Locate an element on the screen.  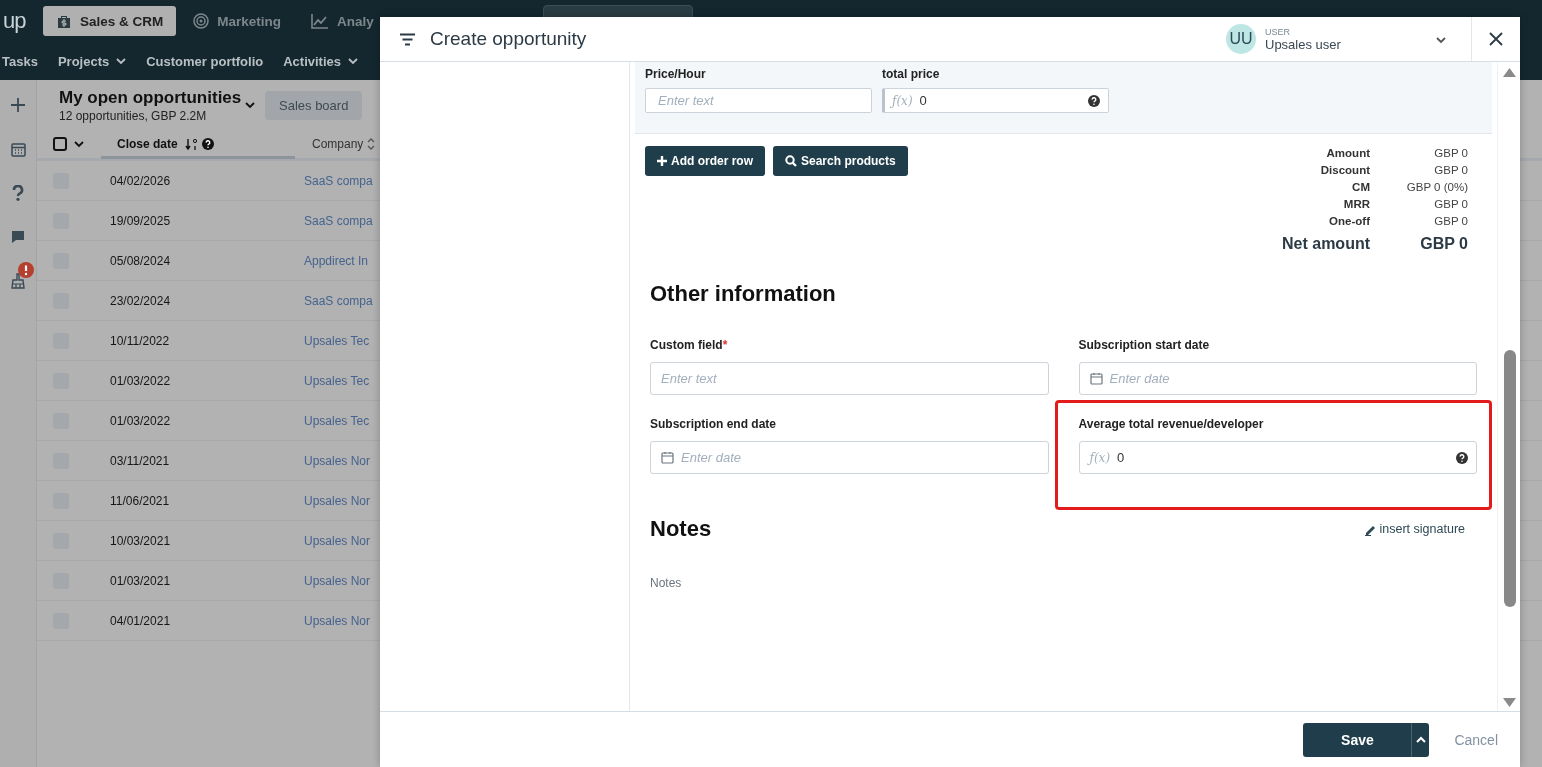
sort-descending-icon is located at coordinates (191, 144).